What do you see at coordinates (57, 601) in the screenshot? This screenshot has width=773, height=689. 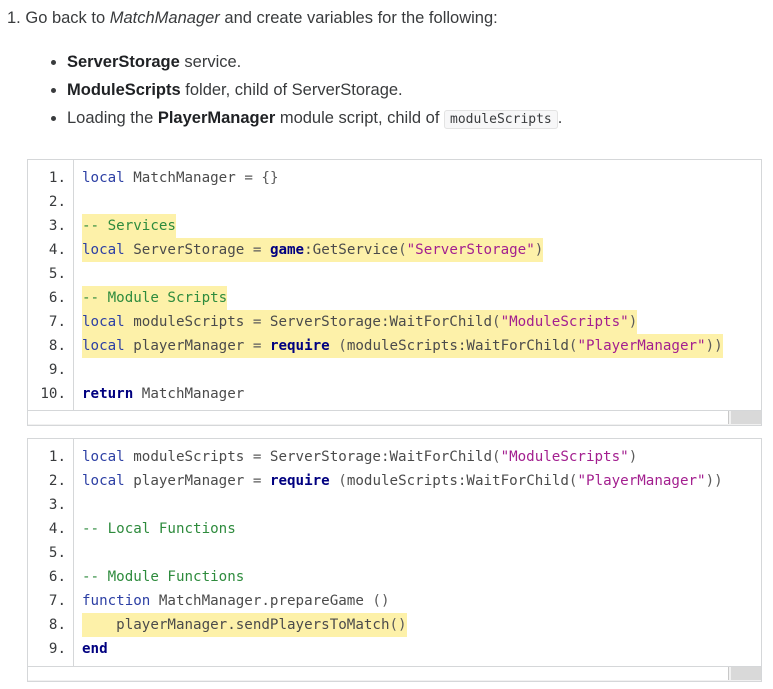 I see `line-number: 7.` at bounding box center [57, 601].